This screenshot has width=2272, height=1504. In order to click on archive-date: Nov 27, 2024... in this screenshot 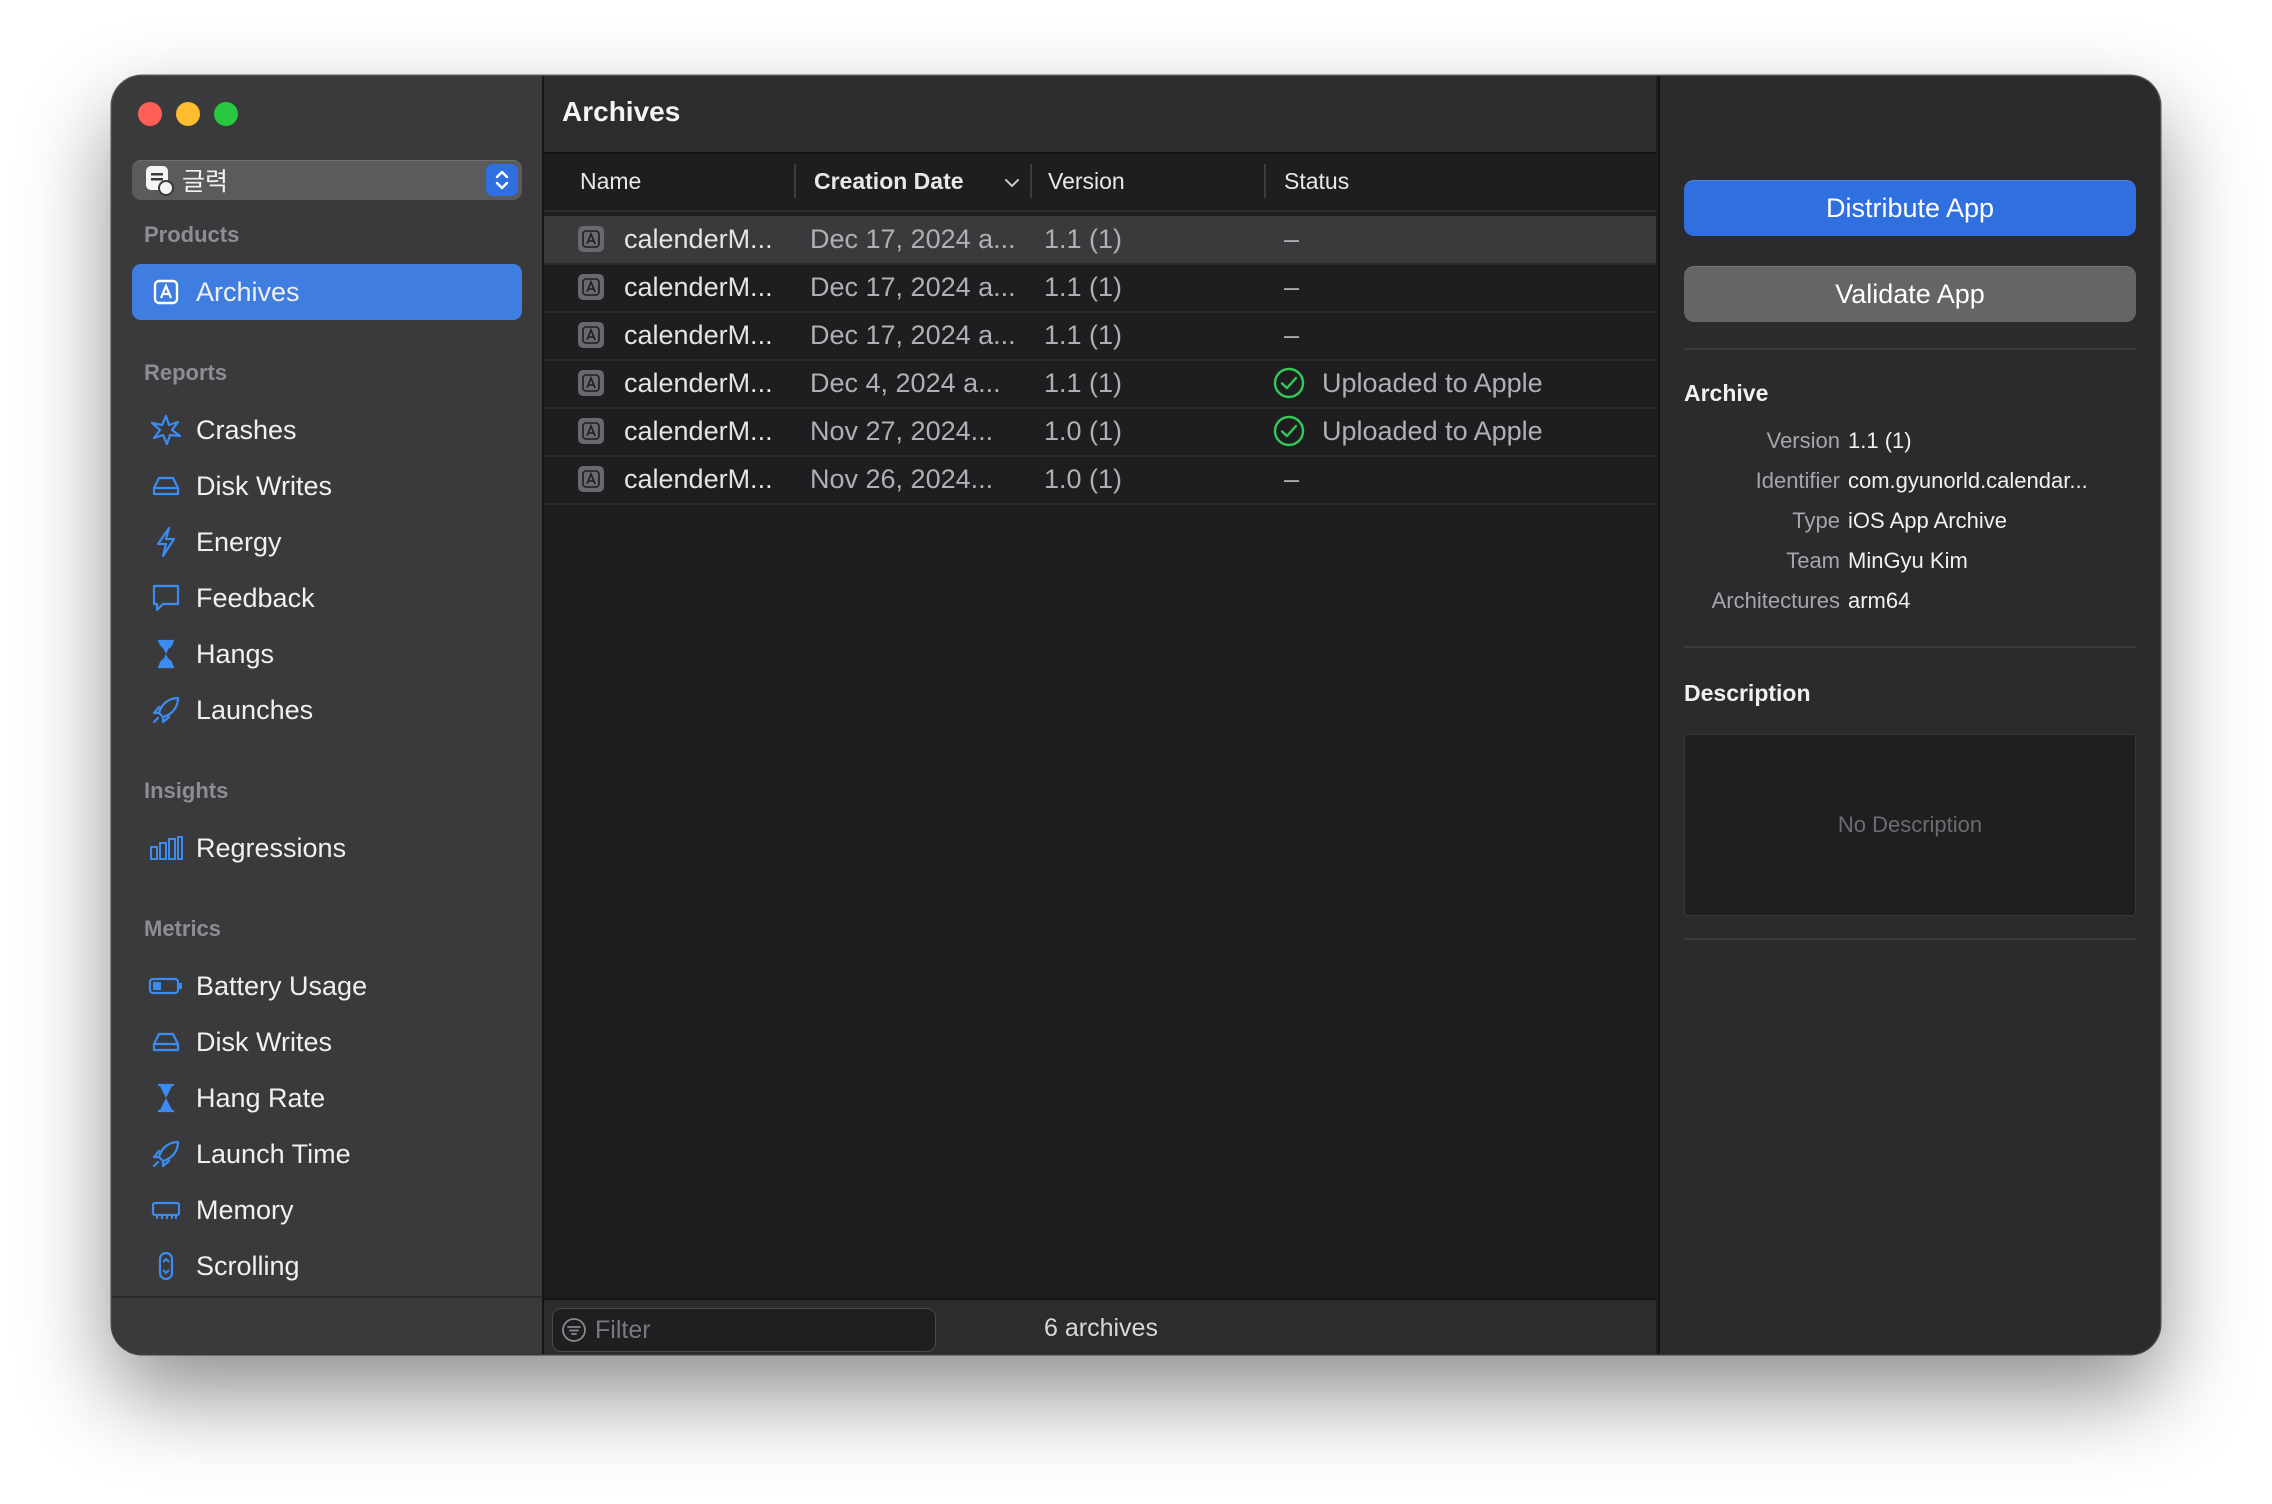, I will do `click(902, 431)`.